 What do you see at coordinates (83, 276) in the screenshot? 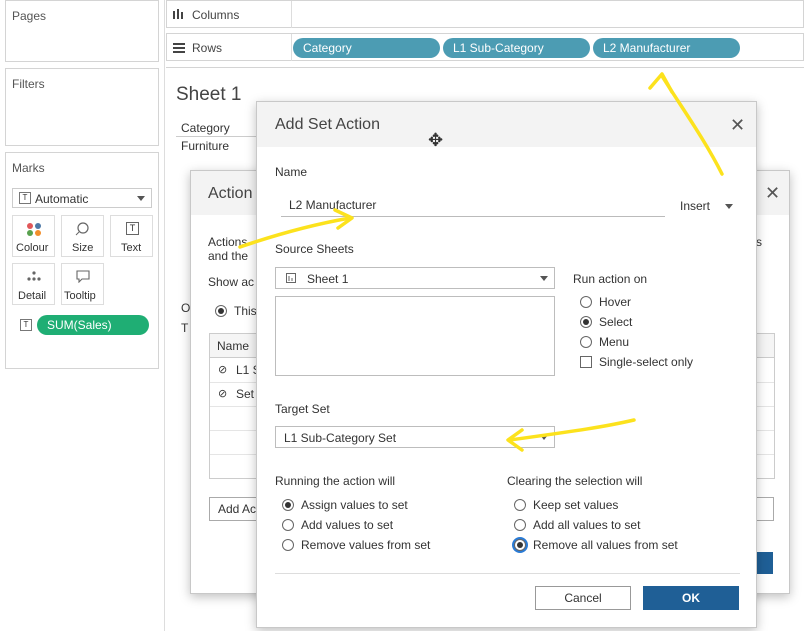
I see `tooltip-icon` at bounding box center [83, 276].